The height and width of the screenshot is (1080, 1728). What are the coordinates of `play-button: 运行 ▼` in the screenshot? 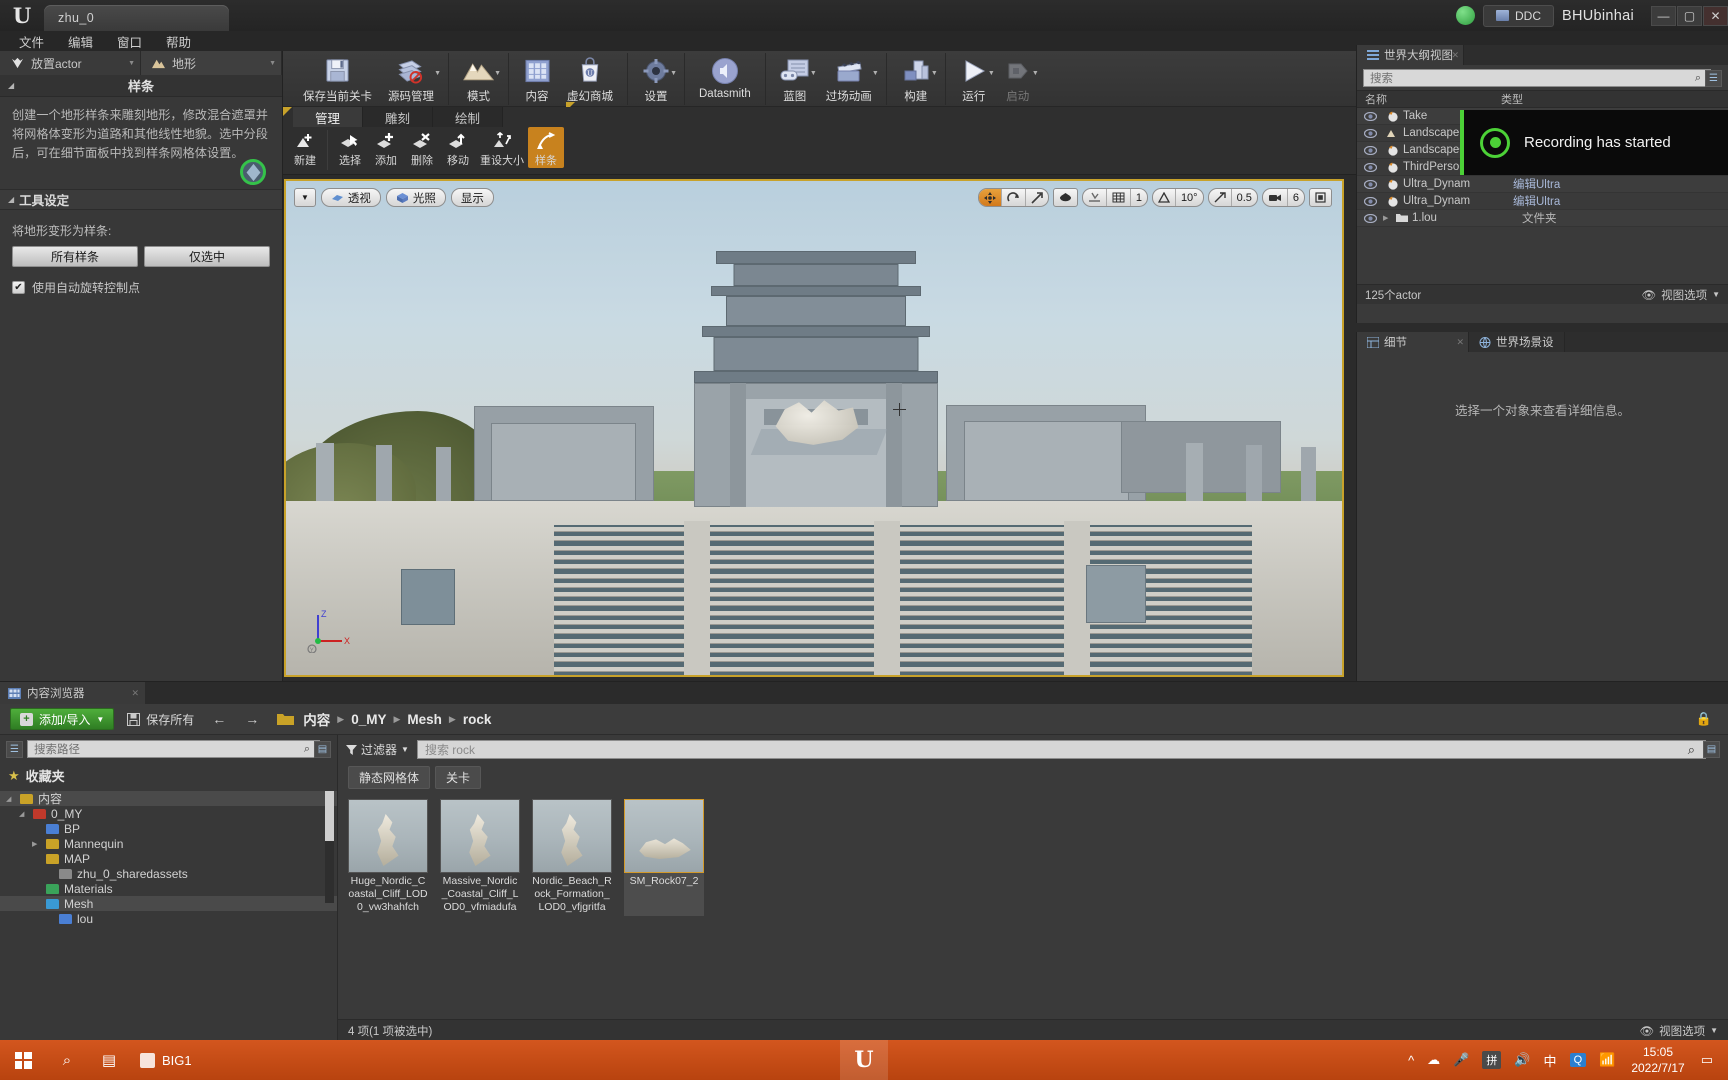 It's located at (974, 78).